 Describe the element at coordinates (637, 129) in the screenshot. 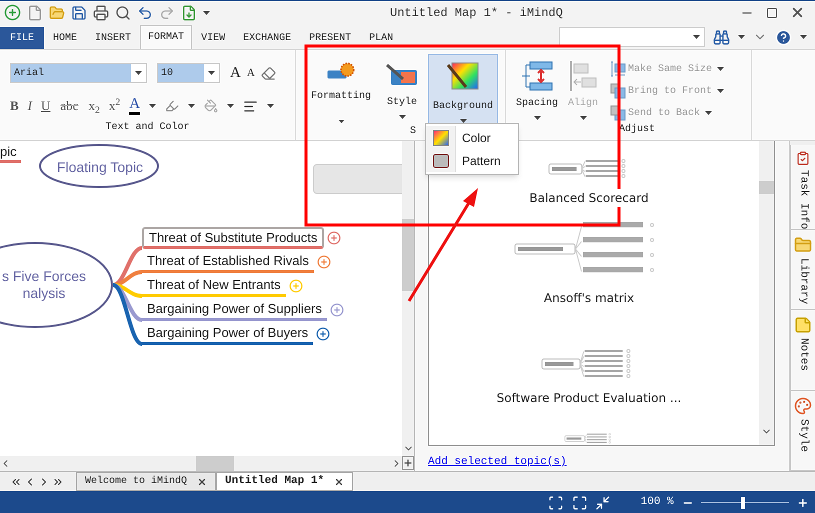

I see `group-label: Adjust` at that location.